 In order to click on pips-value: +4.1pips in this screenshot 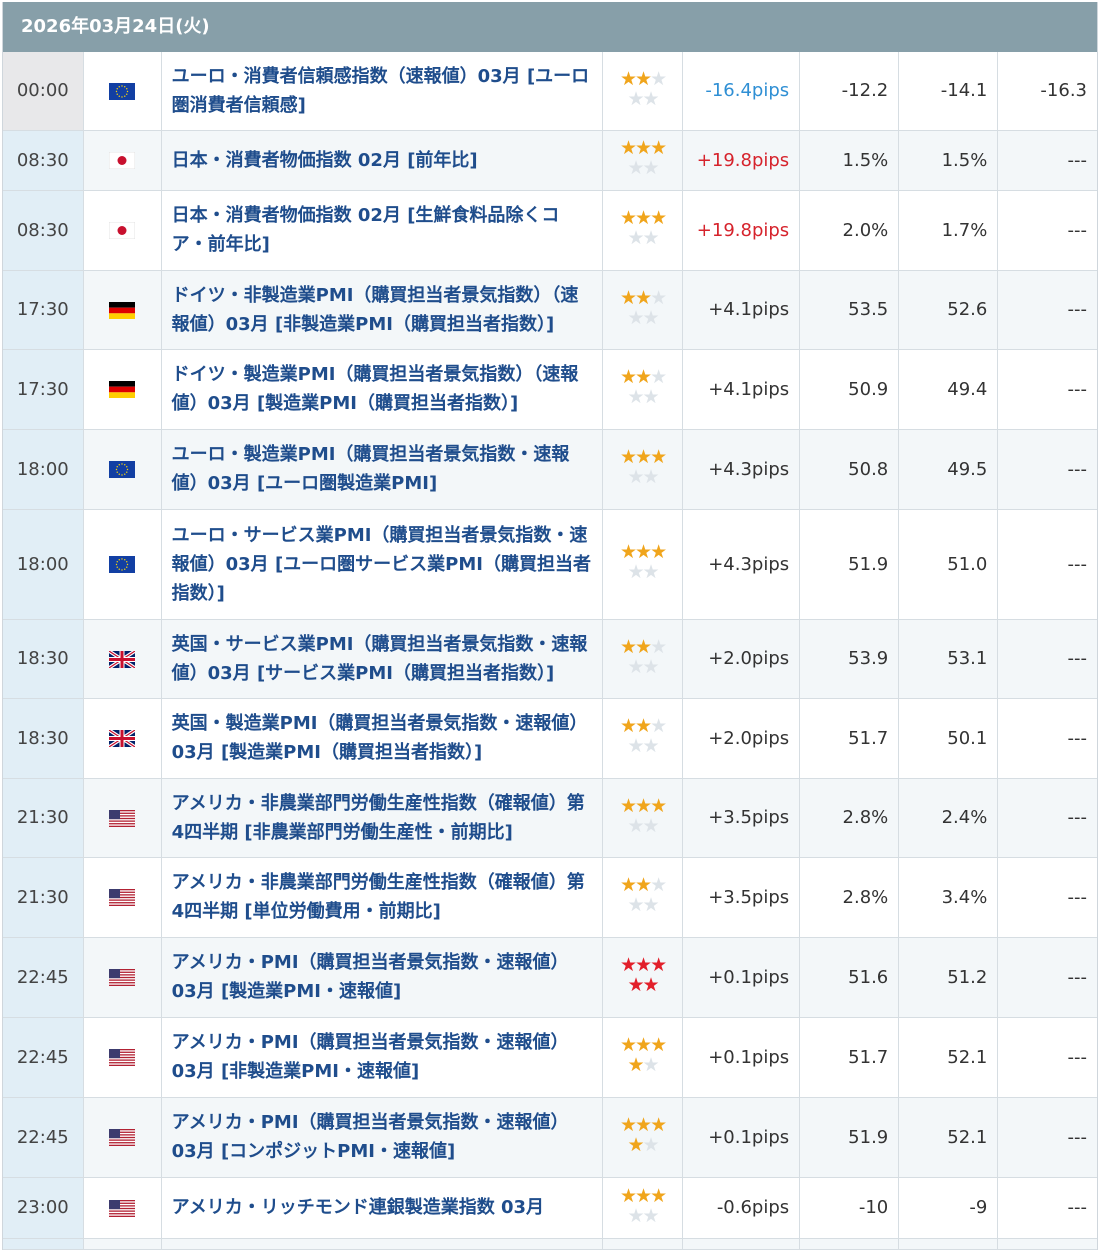, I will do `click(741, 389)`.